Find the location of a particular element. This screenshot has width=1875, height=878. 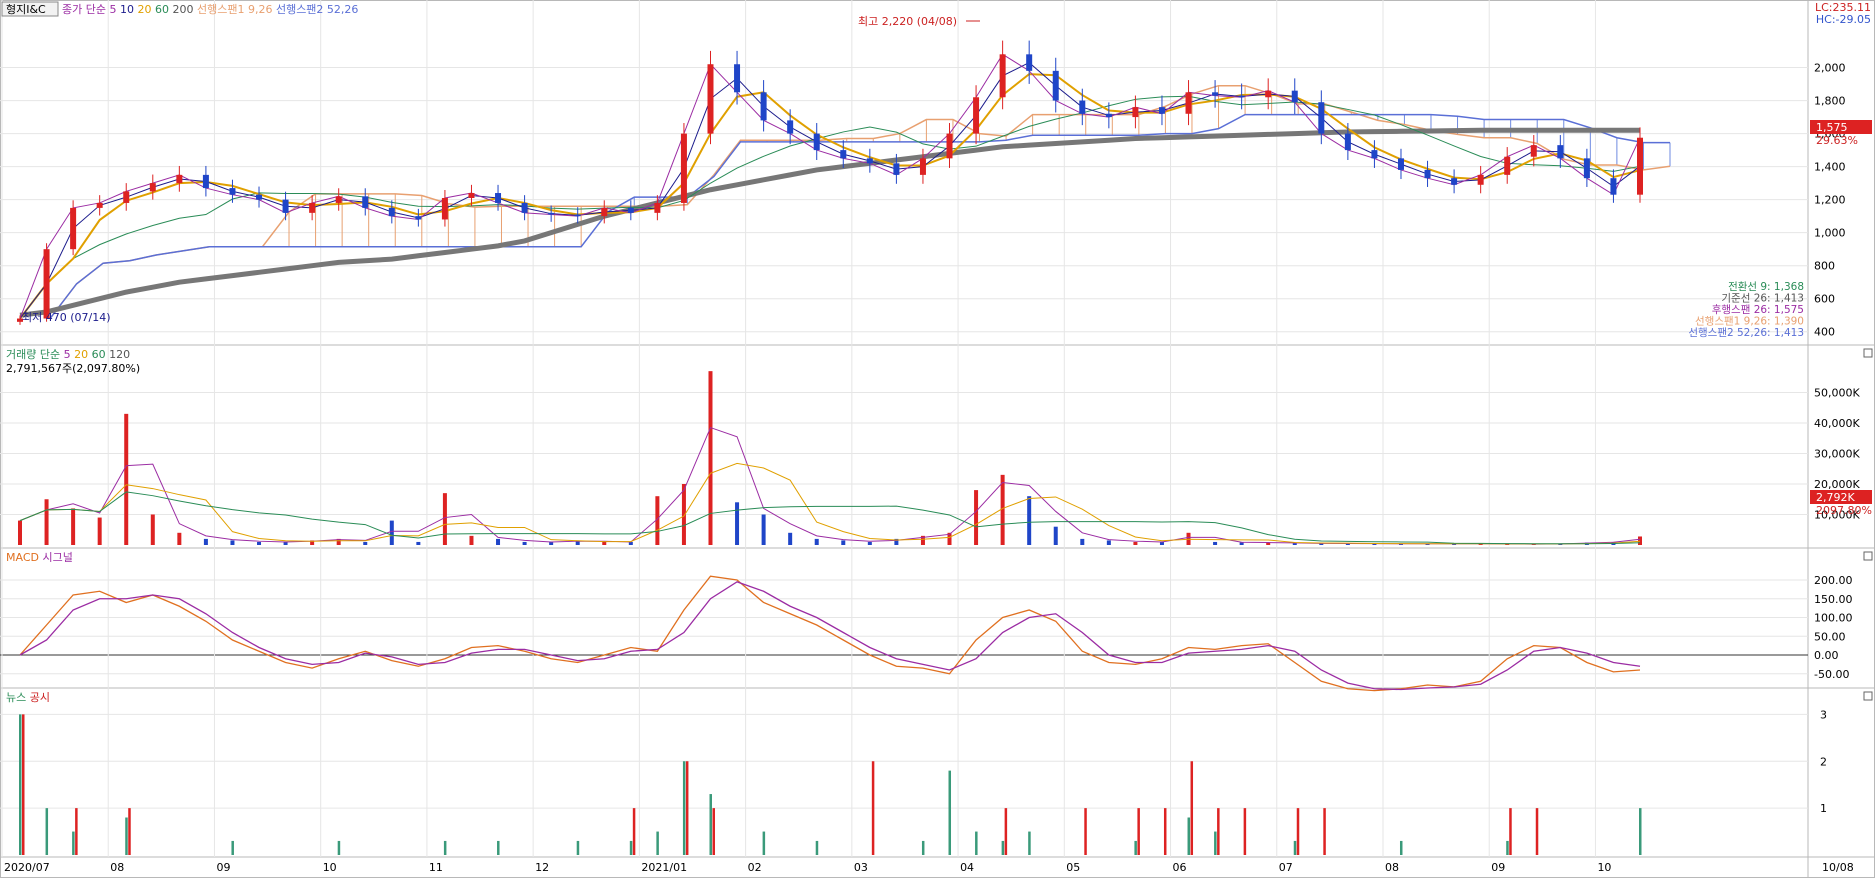

macd-legend: MACD 시그널 is located at coordinates (39, 557).